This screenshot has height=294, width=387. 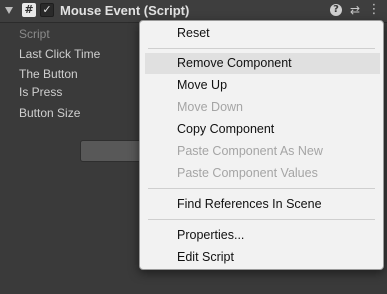 What do you see at coordinates (47, 10) in the screenshot?
I see `component-enabled-checkbox: ✓` at bounding box center [47, 10].